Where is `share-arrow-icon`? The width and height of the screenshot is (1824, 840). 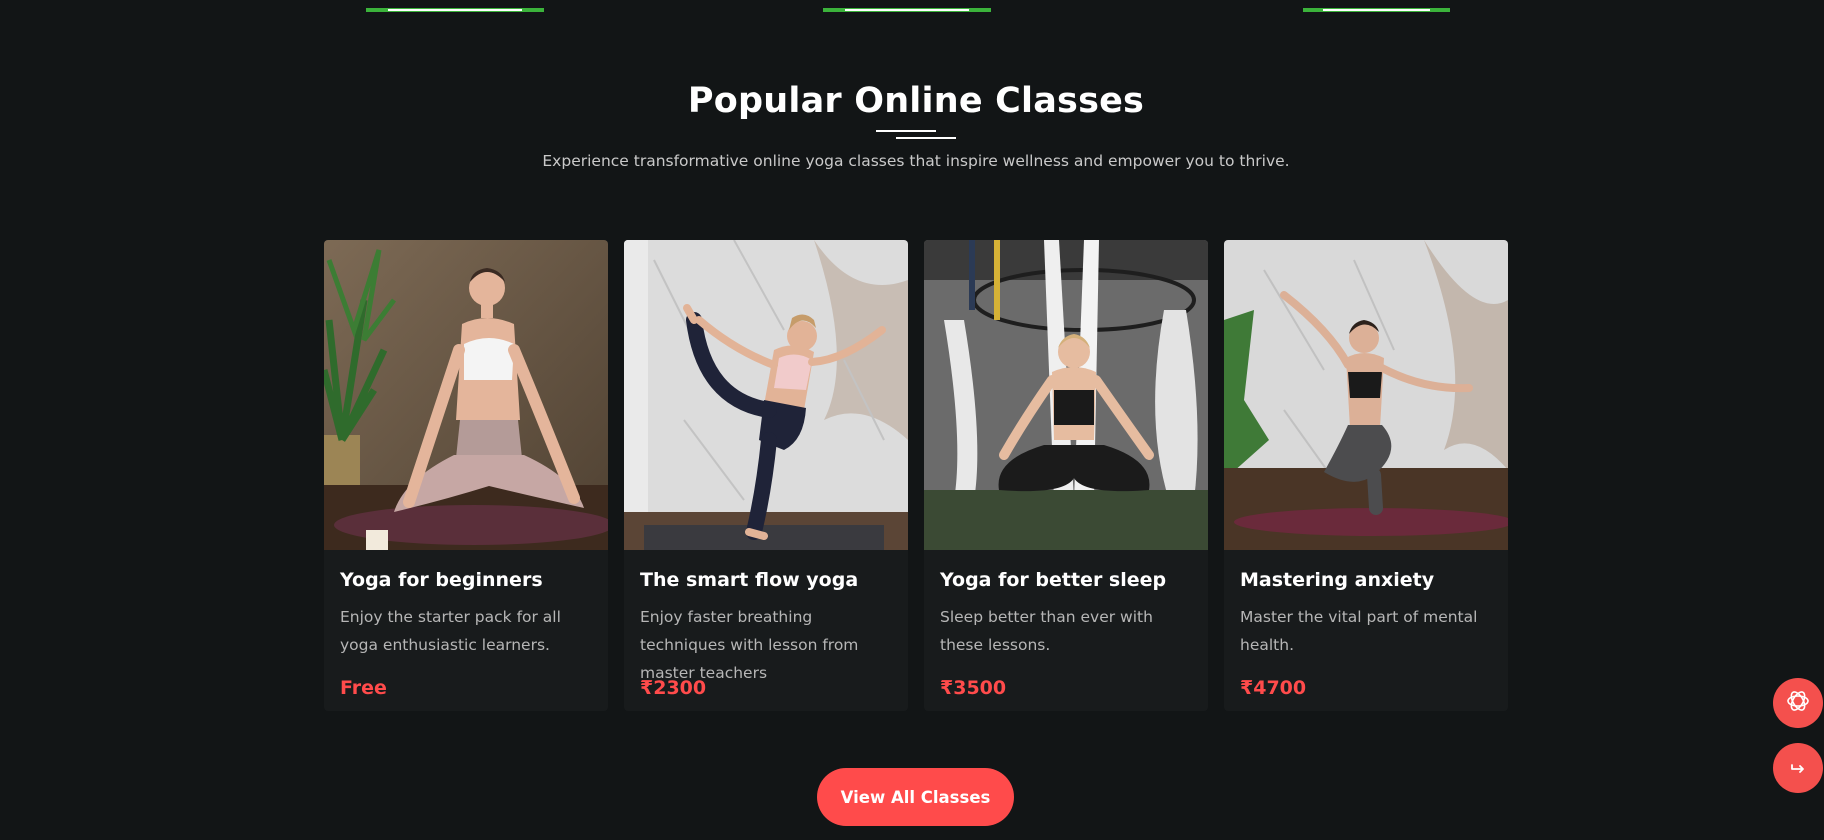
share-arrow-icon is located at coordinates (1798, 768).